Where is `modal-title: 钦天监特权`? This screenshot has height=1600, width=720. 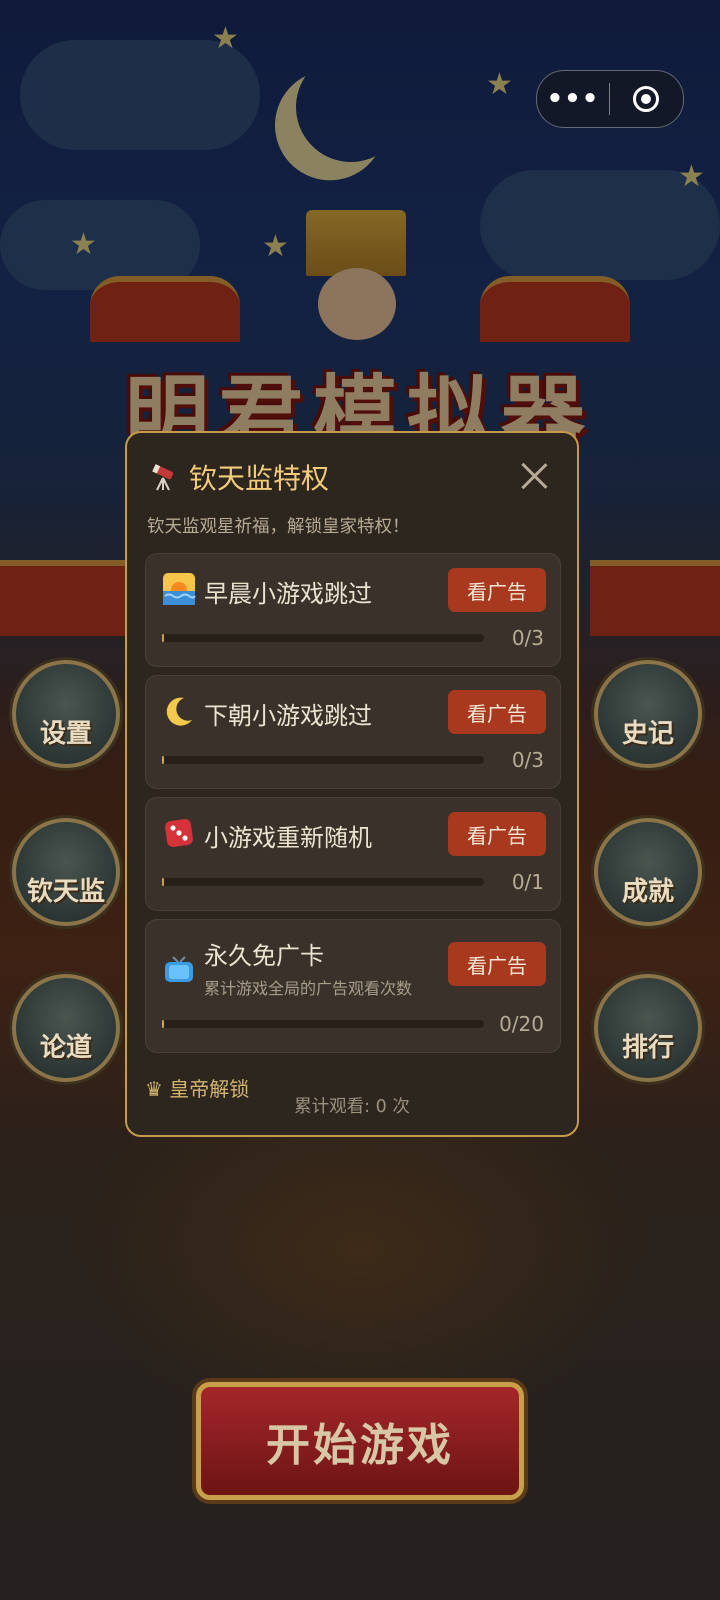 modal-title: 钦天监特权 is located at coordinates (259, 478).